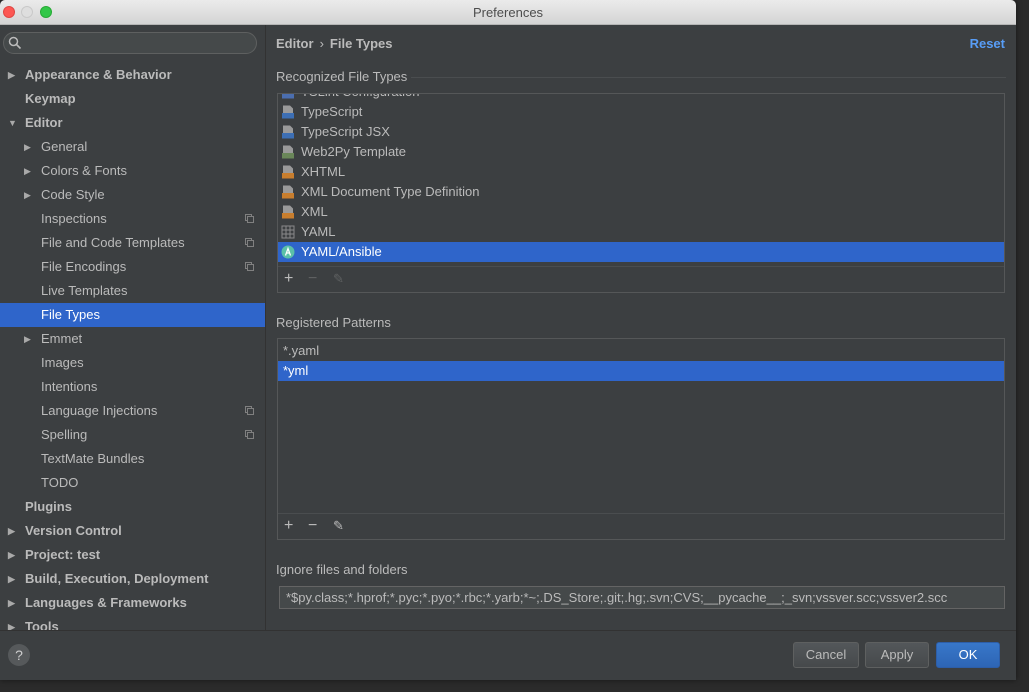  What do you see at coordinates (132, 435) in the screenshot?
I see `sidebar-item: Spelling` at bounding box center [132, 435].